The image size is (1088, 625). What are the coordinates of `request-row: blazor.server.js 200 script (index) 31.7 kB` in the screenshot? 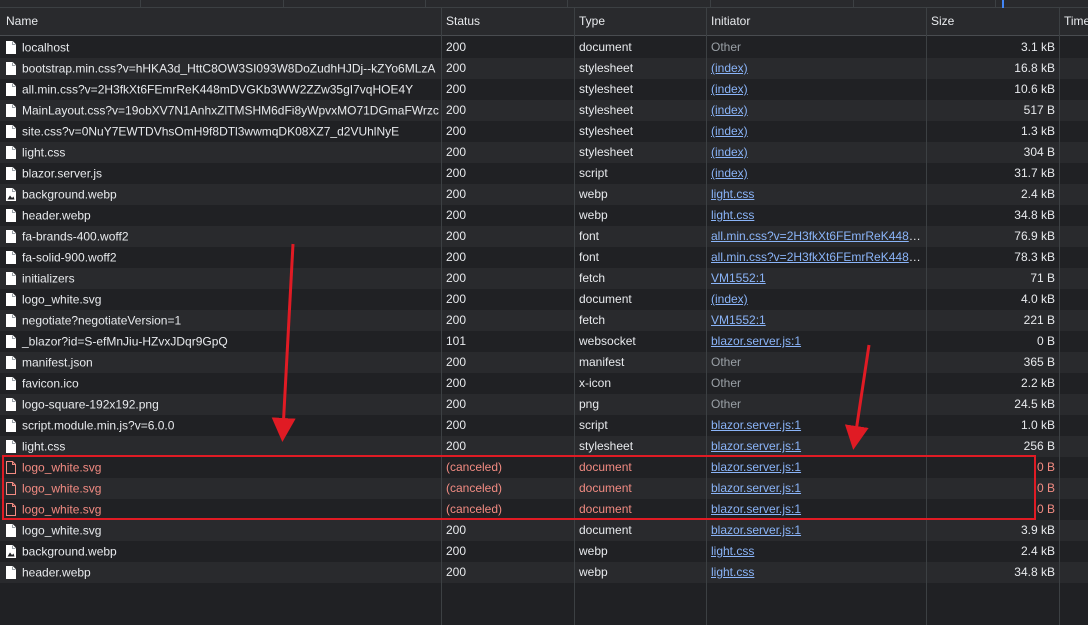 It's located at (544, 173).